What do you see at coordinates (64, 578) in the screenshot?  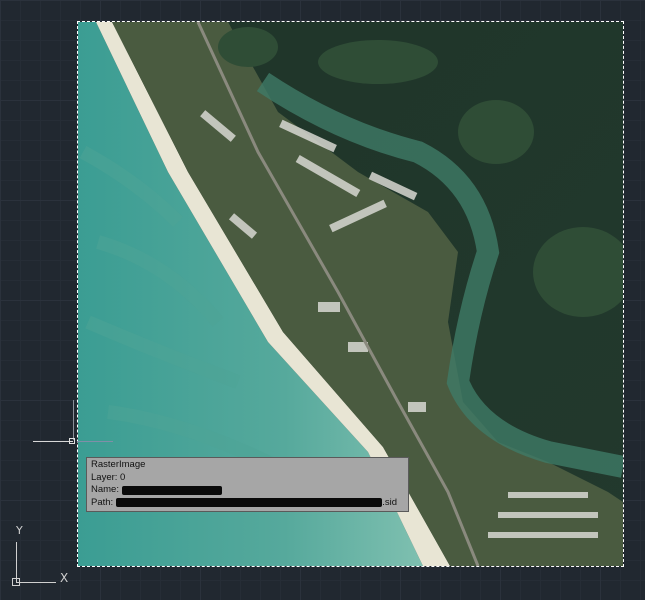 I see `ucs-x-label: X` at bounding box center [64, 578].